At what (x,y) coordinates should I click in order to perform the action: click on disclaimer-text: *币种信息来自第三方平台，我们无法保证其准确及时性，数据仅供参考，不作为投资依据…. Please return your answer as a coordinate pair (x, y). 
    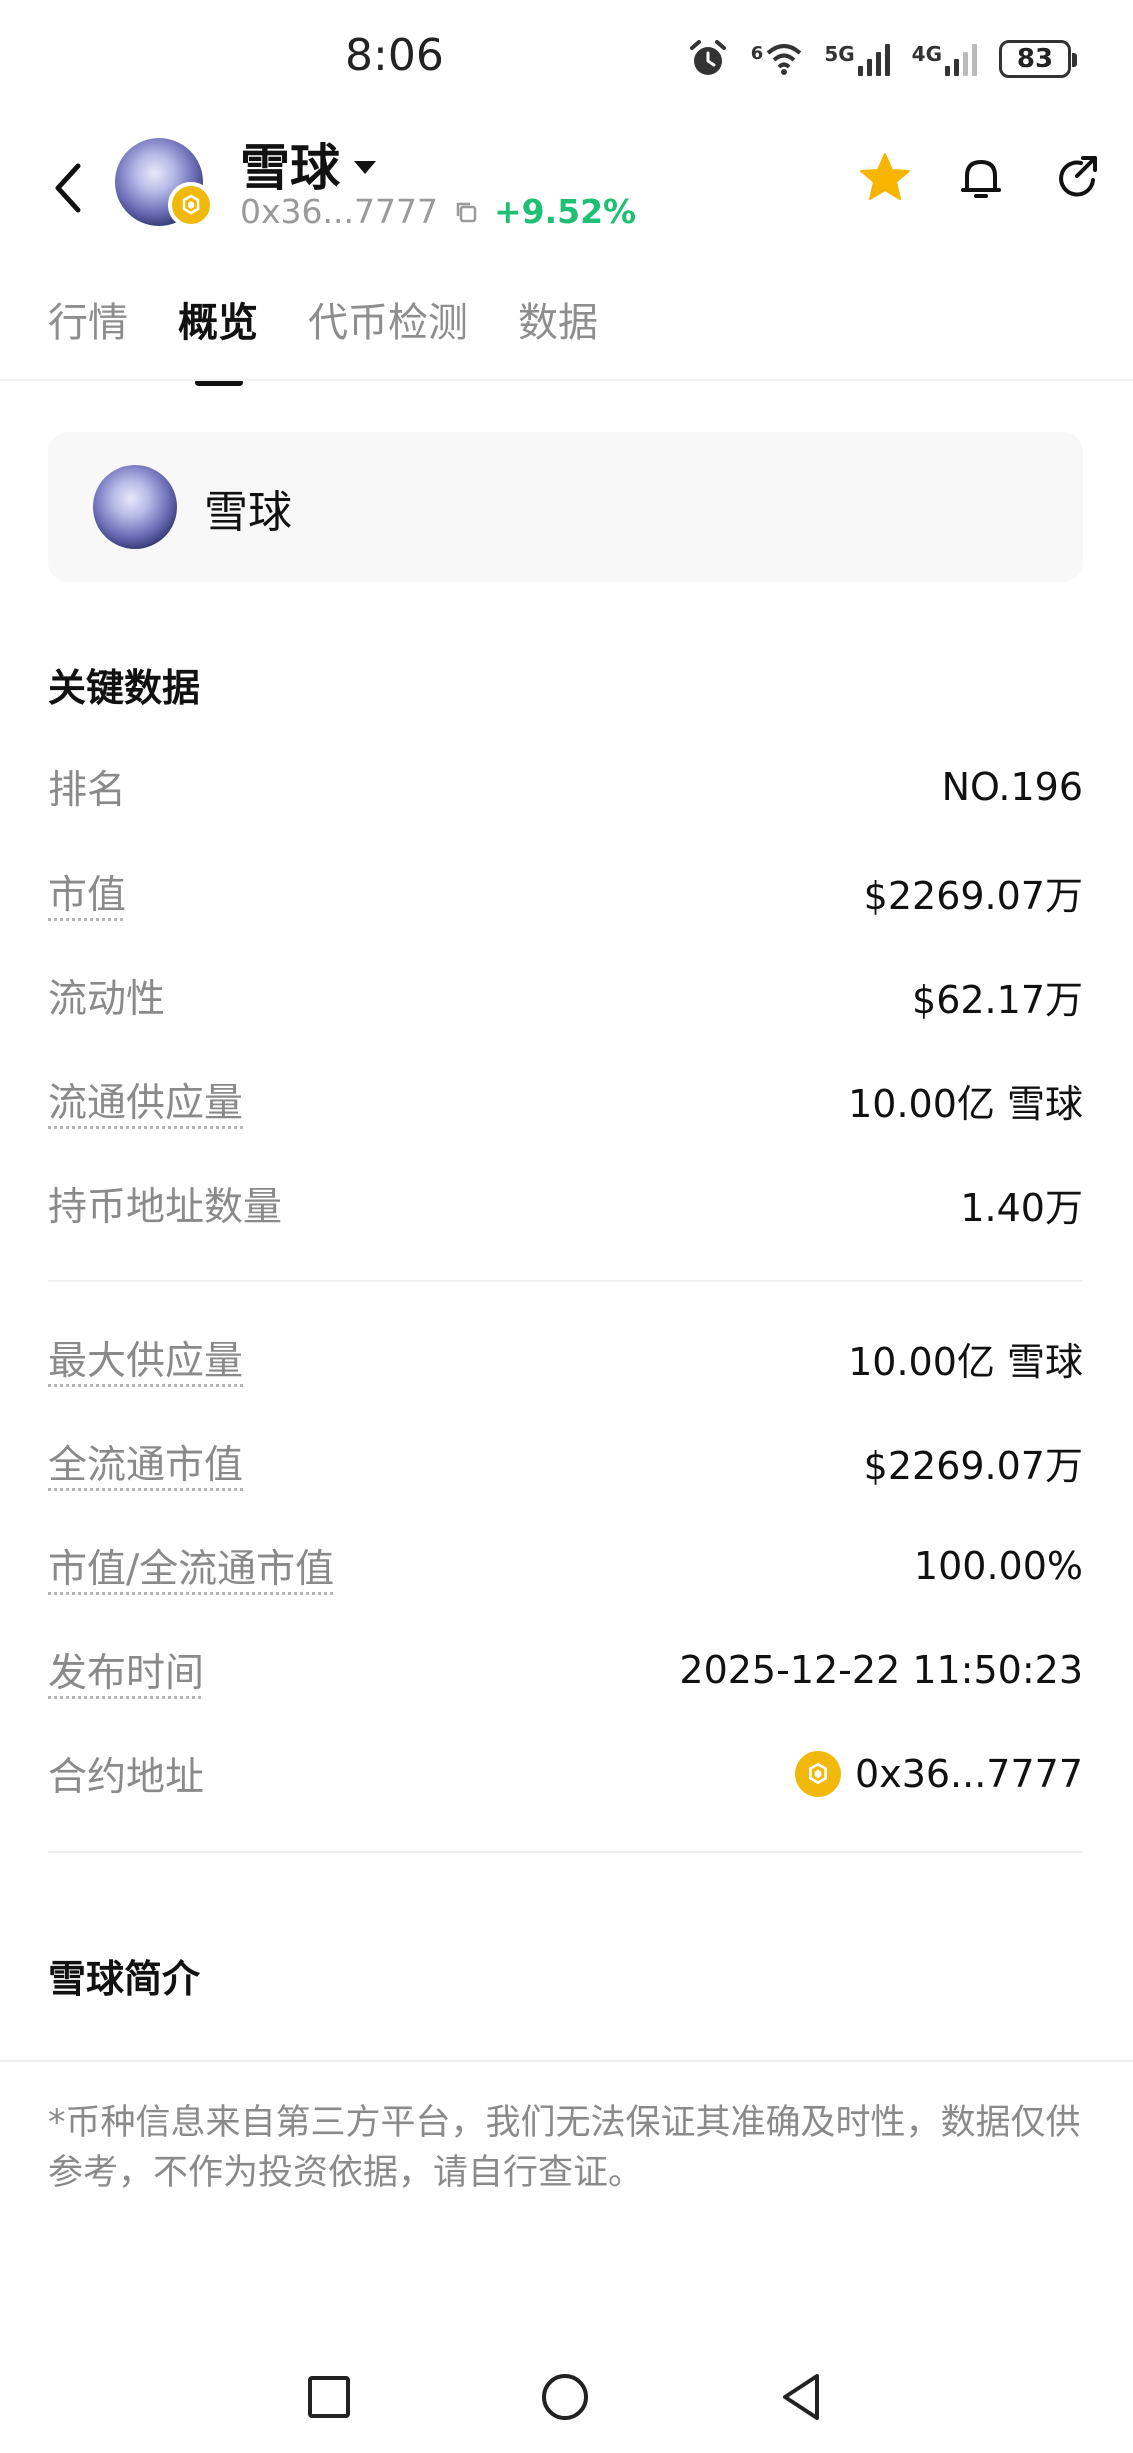
    Looking at the image, I should click on (564, 2148).